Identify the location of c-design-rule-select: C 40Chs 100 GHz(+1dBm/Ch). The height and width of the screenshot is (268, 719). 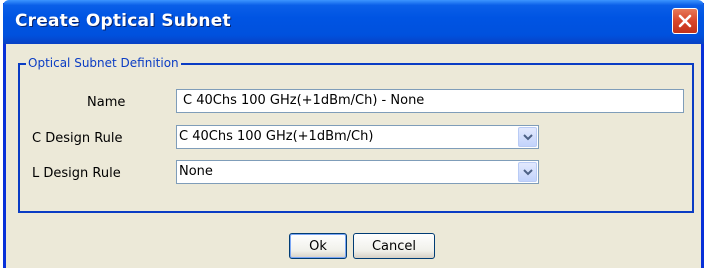
(357, 137).